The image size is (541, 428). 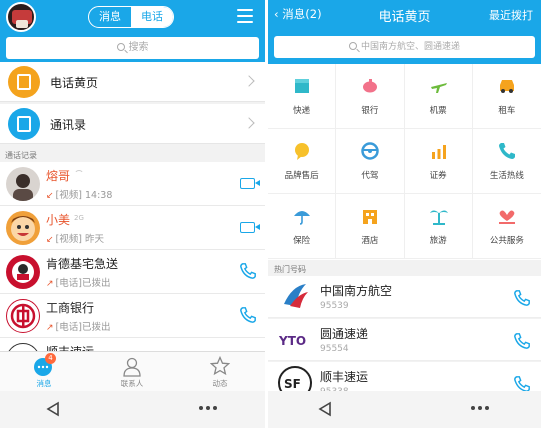 I want to click on car-icon, so click(x=506, y=86).